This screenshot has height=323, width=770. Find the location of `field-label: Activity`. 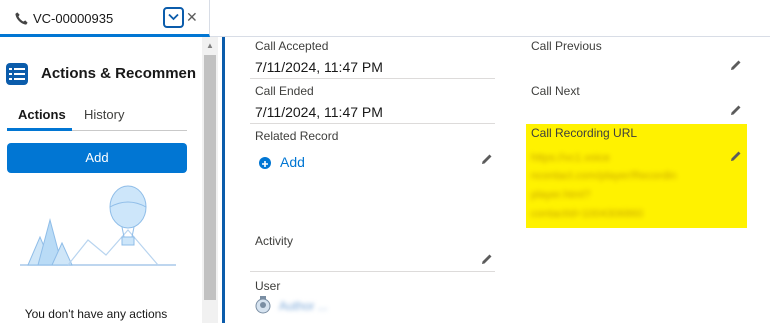

field-label: Activity is located at coordinates (274, 241).